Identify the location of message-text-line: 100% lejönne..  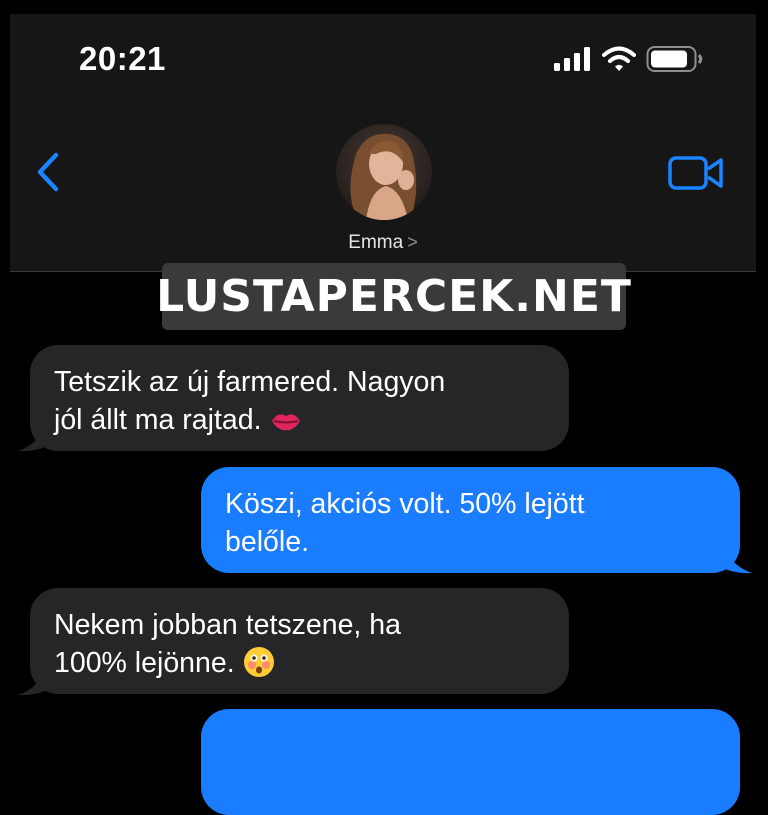
(299, 663).